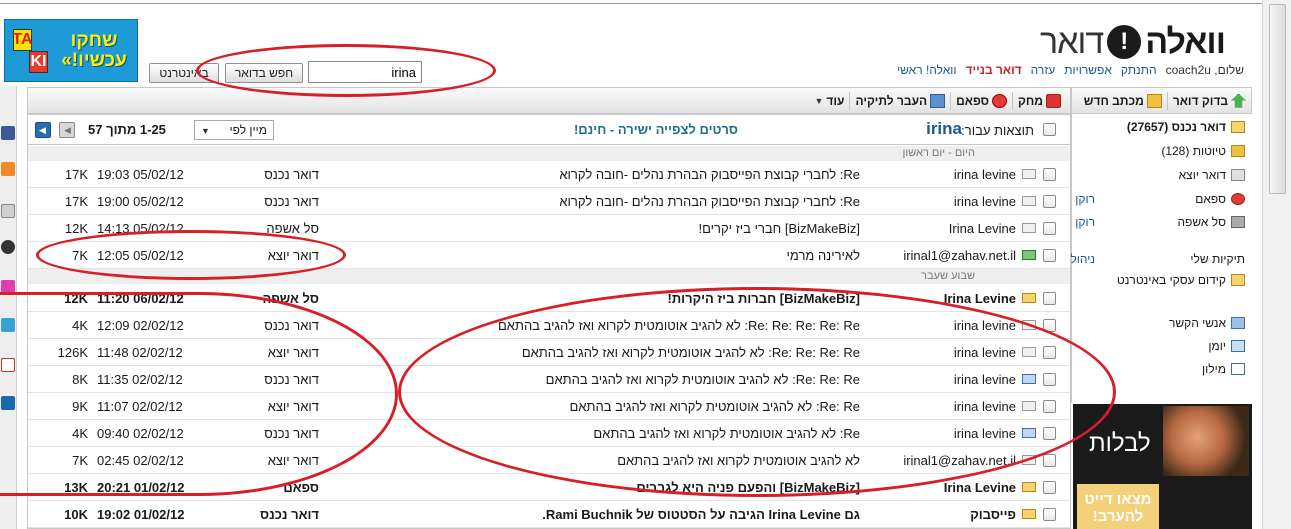  I want to click on results-term: irina, so click(944, 128).